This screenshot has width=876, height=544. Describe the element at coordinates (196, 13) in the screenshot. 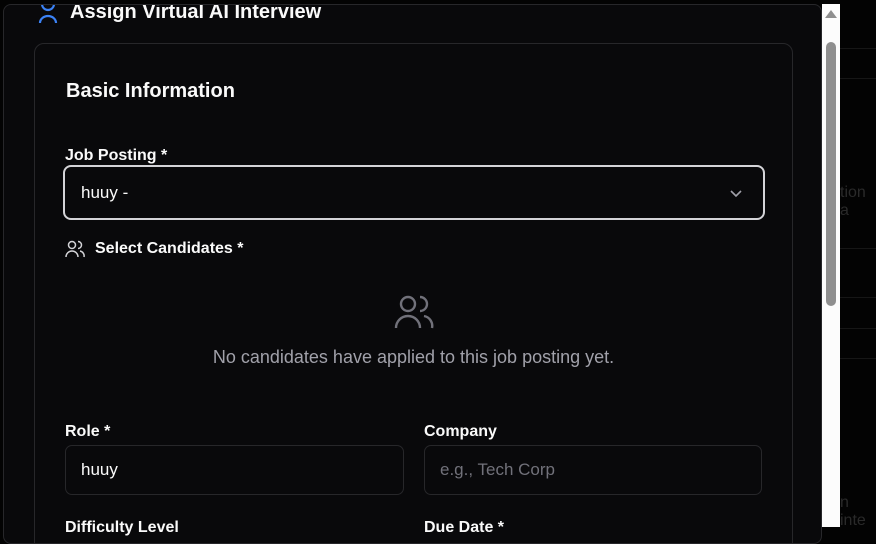

I see `dialog-title: Assign Virtual AI Interview` at that location.